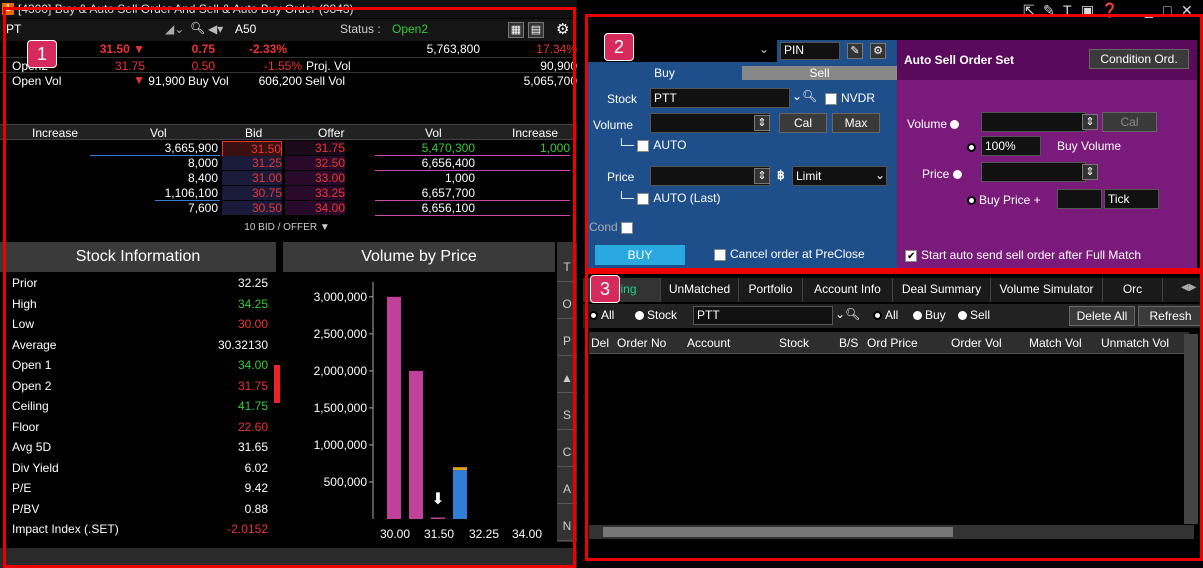 The height and width of the screenshot is (568, 1203). What do you see at coordinates (567, 452) in the screenshot?
I see `side-tab: C` at bounding box center [567, 452].